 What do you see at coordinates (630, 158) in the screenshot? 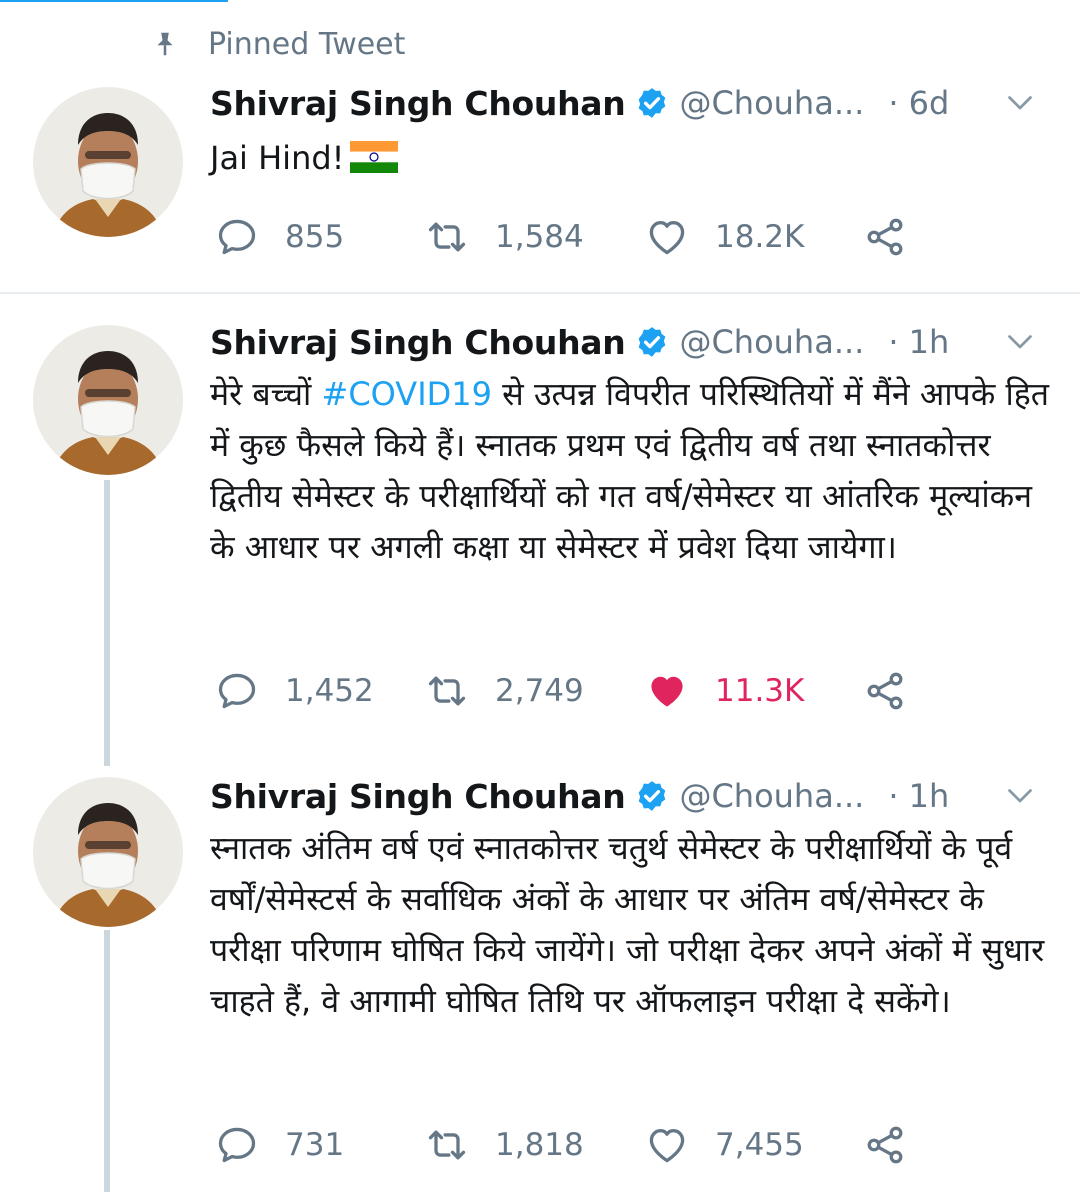
I see `tweet-text: Jai Hind!` at bounding box center [630, 158].